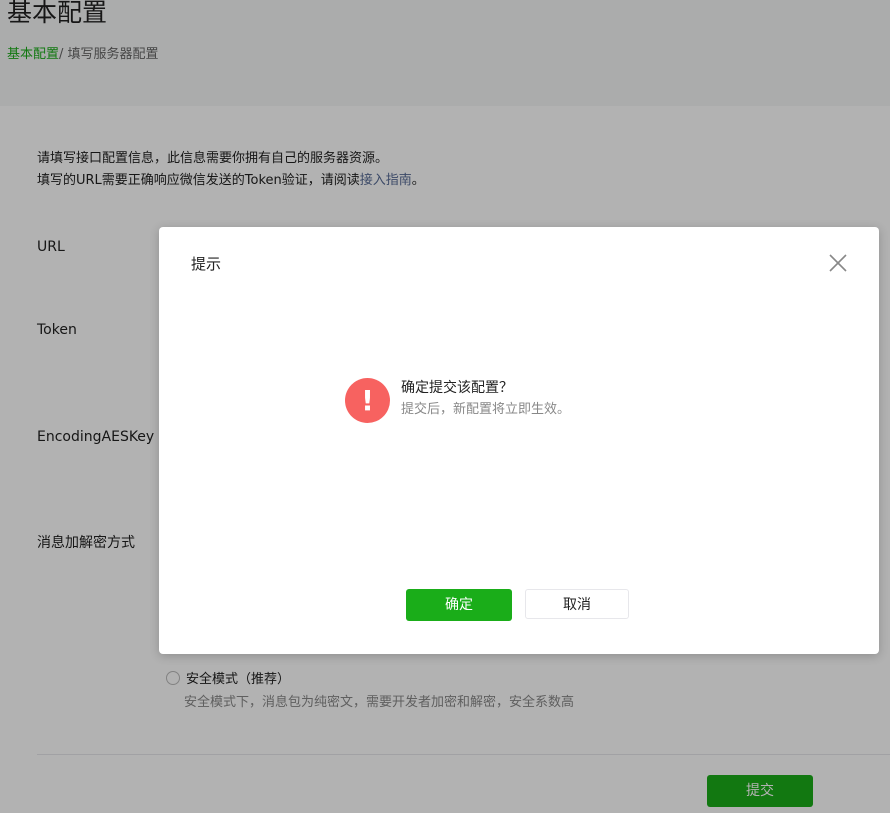 The height and width of the screenshot is (813, 890). Describe the element at coordinates (459, 605) in the screenshot. I see `confirm-button: 确定` at that location.